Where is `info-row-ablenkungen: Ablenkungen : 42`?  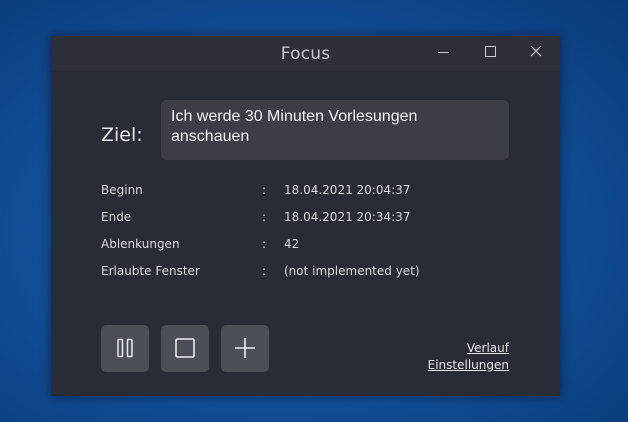
info-row-ablenkungen: Ablenkungen : 42 is located at coordinates (281, 250).